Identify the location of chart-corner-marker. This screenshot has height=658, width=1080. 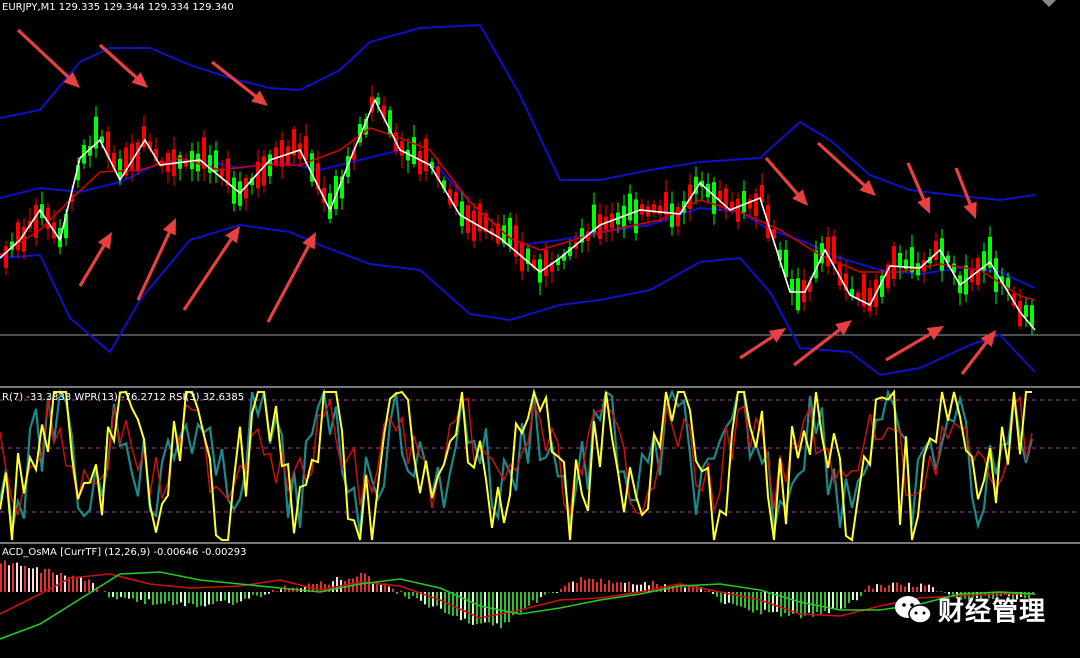
(1049, 3).